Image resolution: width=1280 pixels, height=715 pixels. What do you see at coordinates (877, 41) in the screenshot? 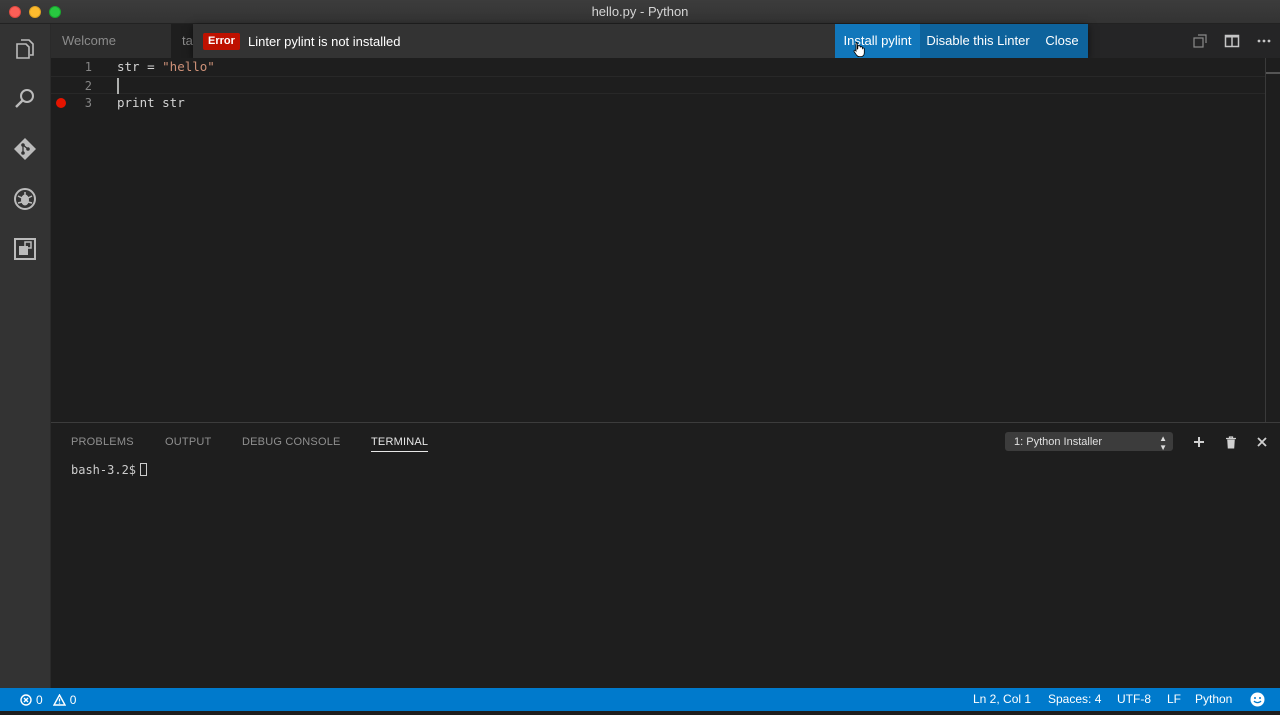
I see `install-pylint-button: Install pylint` at bounding box center [877, 41].